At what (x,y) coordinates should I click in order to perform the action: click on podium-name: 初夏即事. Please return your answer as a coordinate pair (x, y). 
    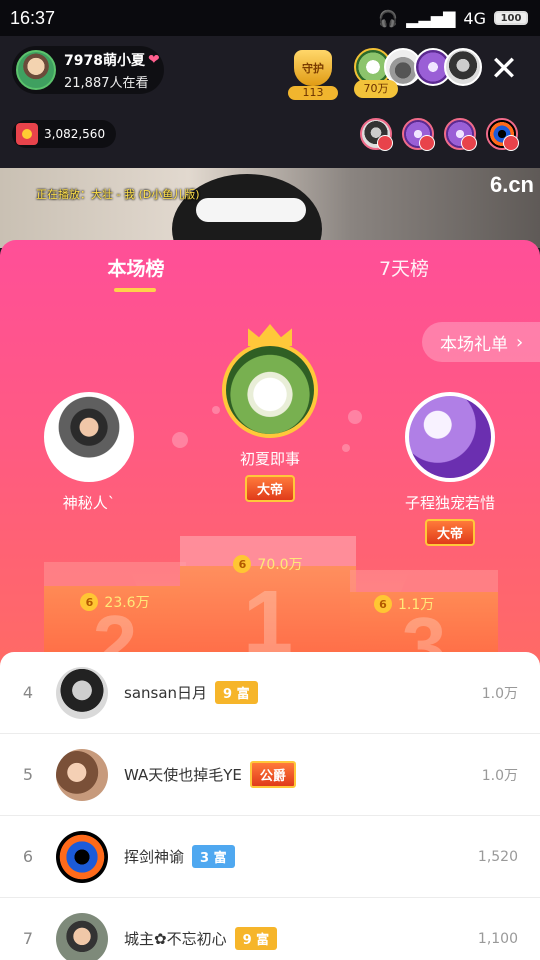
    Looking at the image, I should click on (269, 459).